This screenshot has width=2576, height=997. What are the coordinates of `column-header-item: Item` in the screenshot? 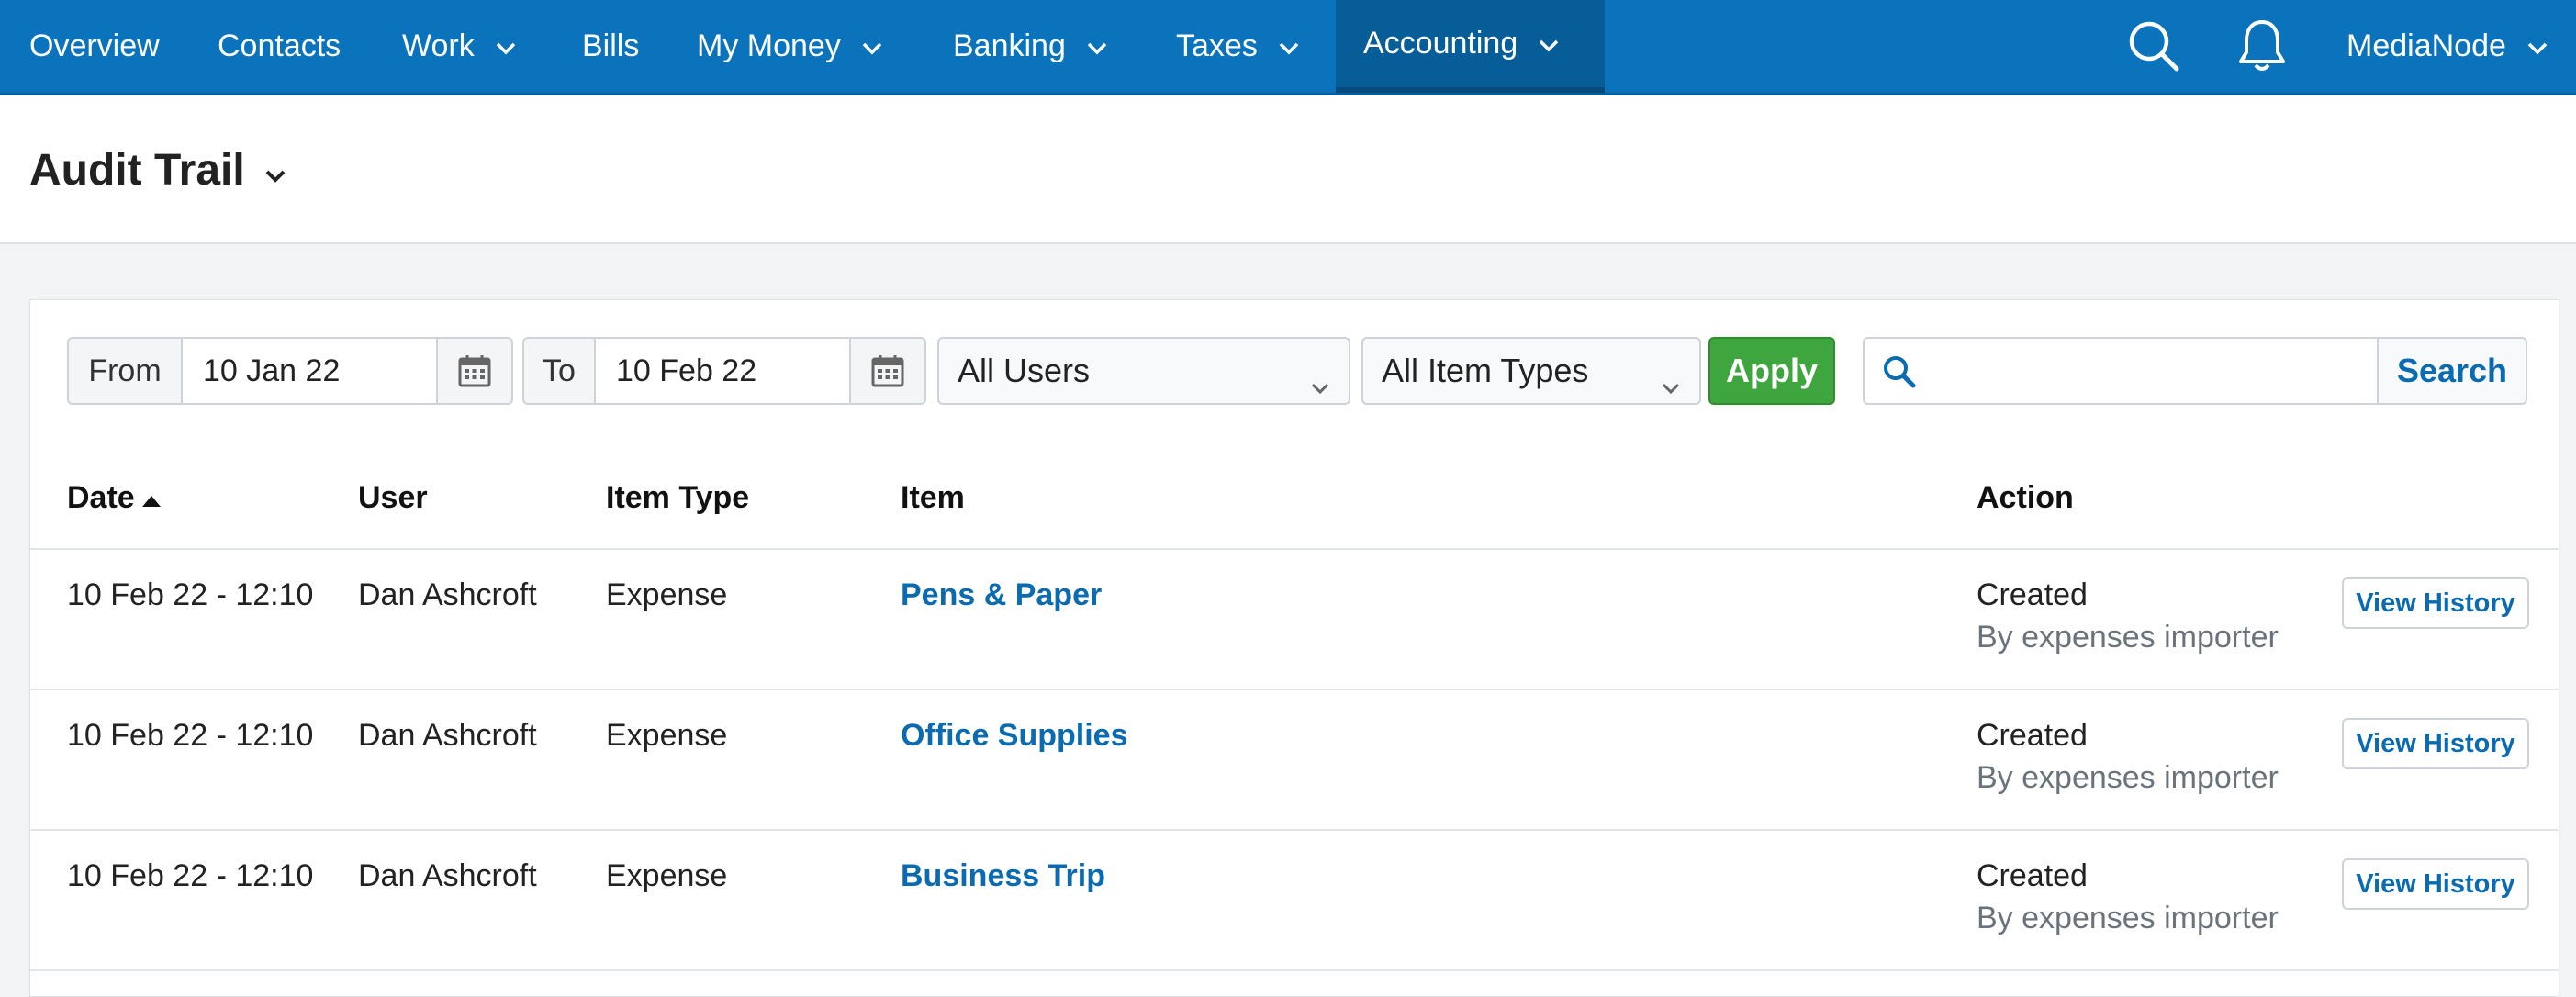 It's located at (933, 498).